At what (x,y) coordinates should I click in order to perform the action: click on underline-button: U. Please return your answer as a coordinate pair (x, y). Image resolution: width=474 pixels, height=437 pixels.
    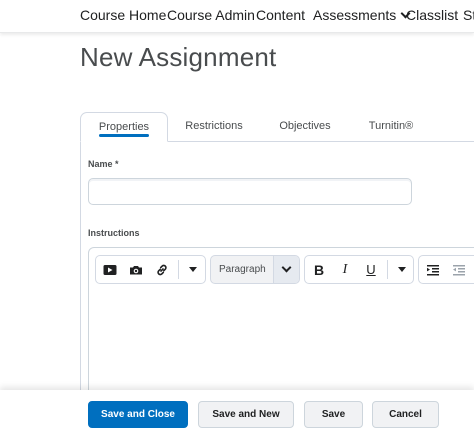
    Looking at the image, I should click on (371, 269).